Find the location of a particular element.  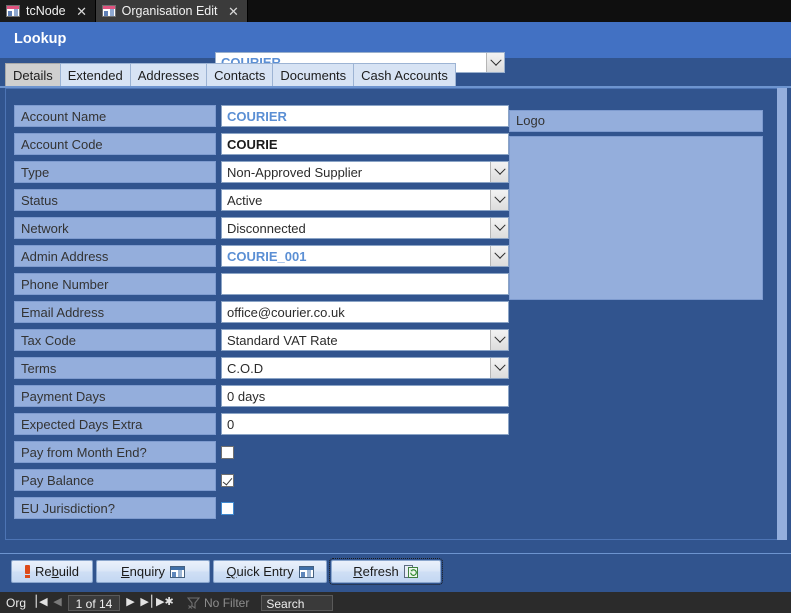

filter-icon is located at coordinates (193, 602).